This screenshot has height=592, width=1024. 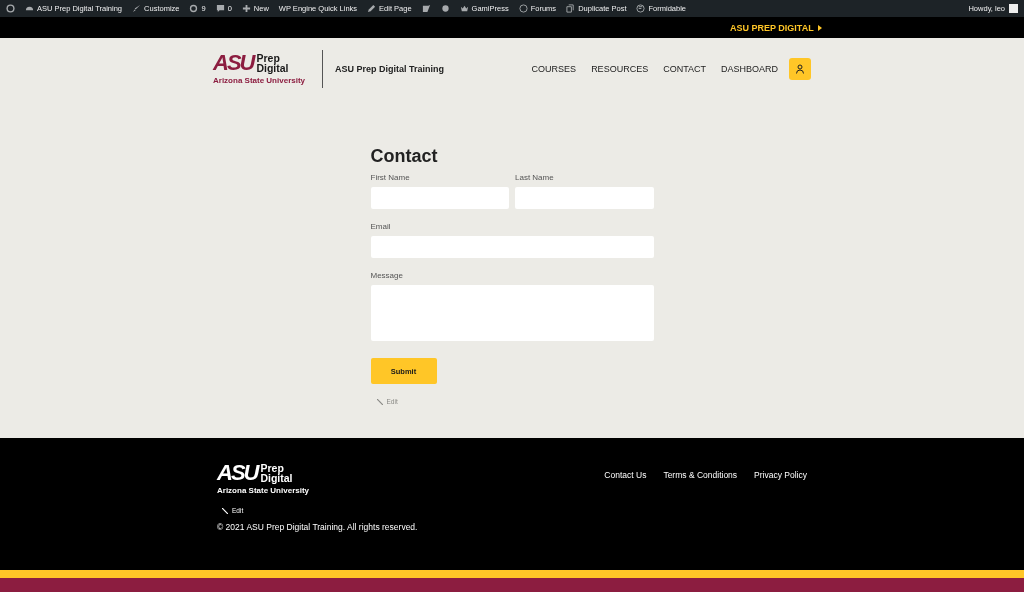 I want to click on caret-icon, so click(x=819, y=27).